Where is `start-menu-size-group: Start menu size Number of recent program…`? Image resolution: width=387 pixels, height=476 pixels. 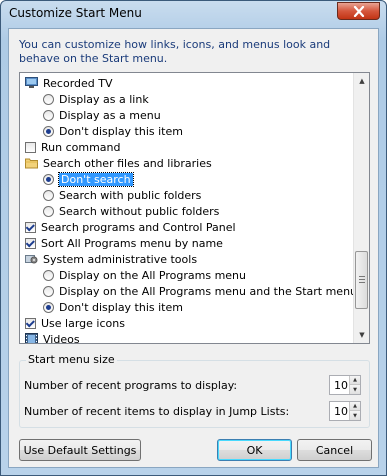 start-menu-size-group: Start menu size Number of recent program… is located at coordinates (194, 390).